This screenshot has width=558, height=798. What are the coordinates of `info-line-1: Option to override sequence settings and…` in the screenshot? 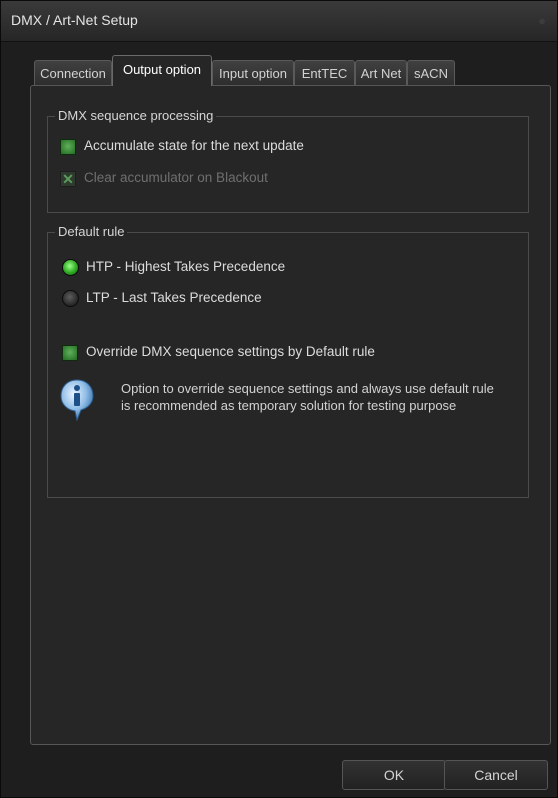 It's located at (307, 388).